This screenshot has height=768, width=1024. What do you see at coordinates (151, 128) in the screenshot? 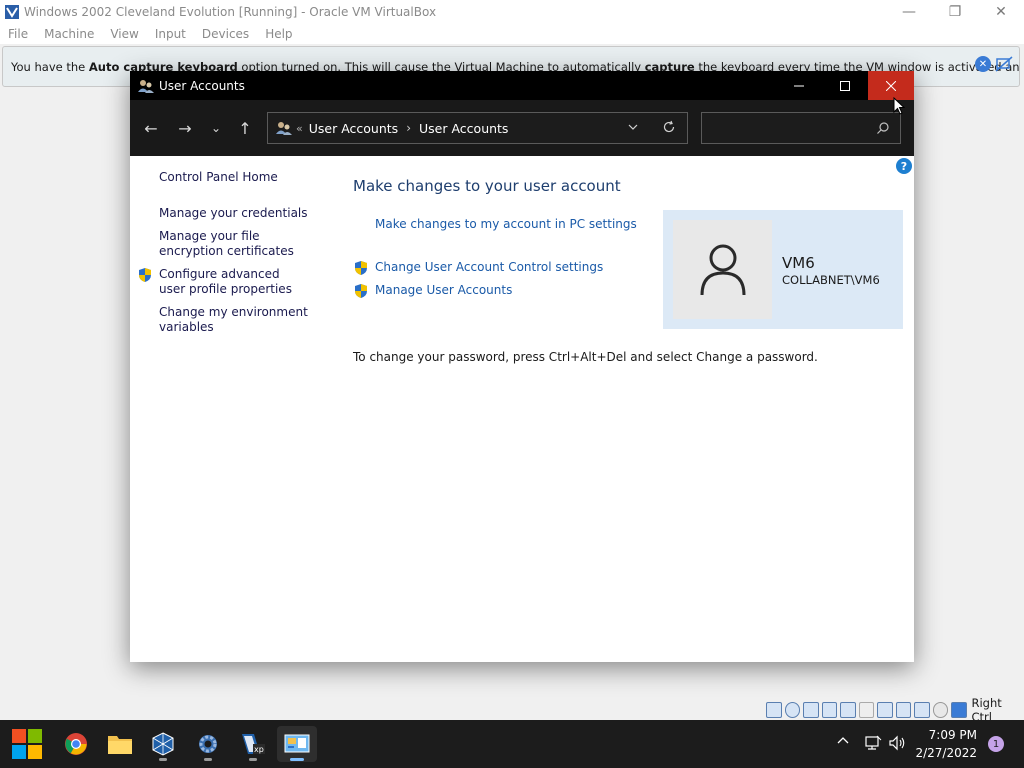
I see `back-arrow-icon: ←` at bounding box center [151, 128].